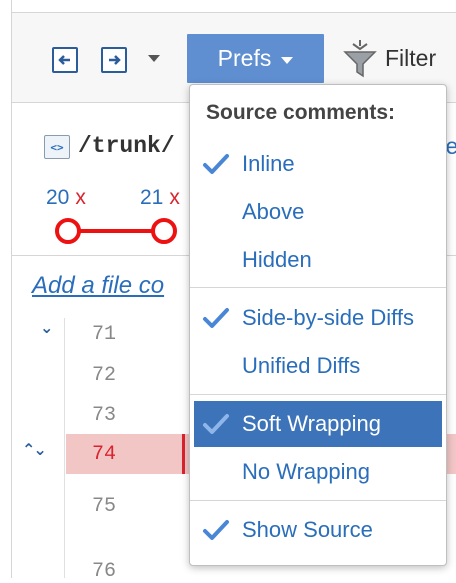 The image size is (456, 583). Describe the element at coordinates (360, 59) in the screenshot. I see `filter-funnel-icon` at that location.